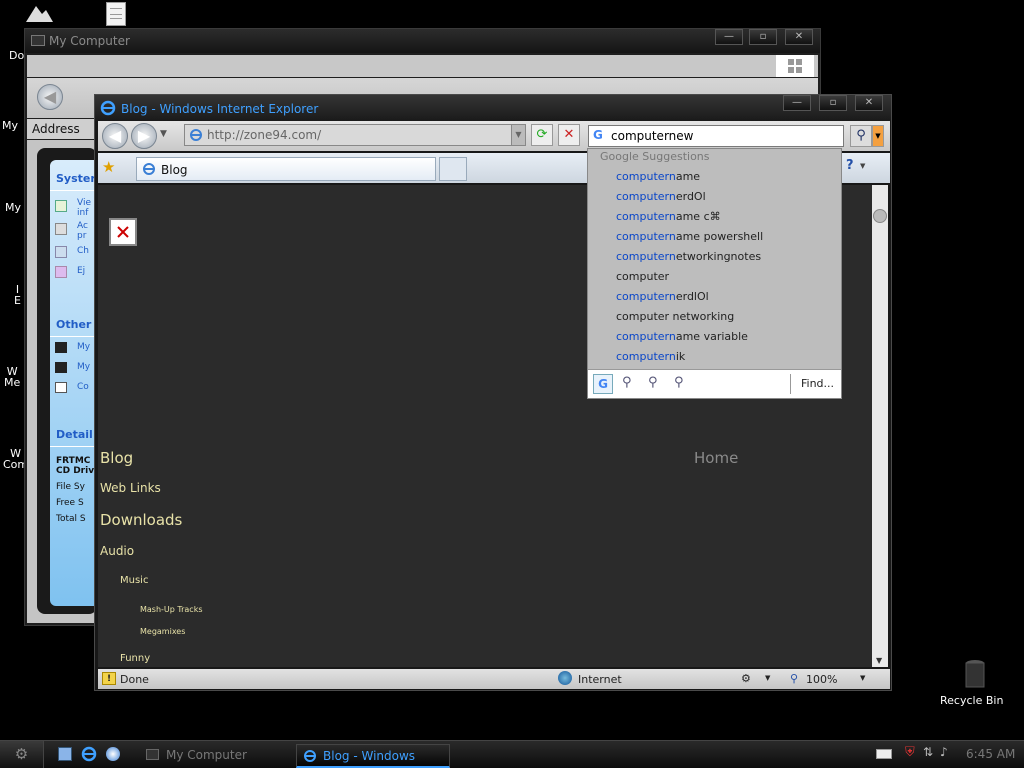 This screenshot has height=768, width=1024. What do you see at coordinates (655, 156) in the screenshot?
I see `suggestions-heading: Google Suggestions` at bounding box center [655, 156].